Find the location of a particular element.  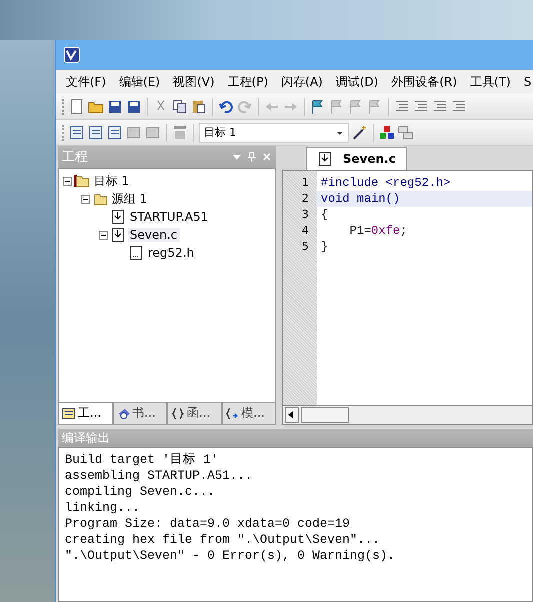

save-all-icon is located at coordinates (134, 106).